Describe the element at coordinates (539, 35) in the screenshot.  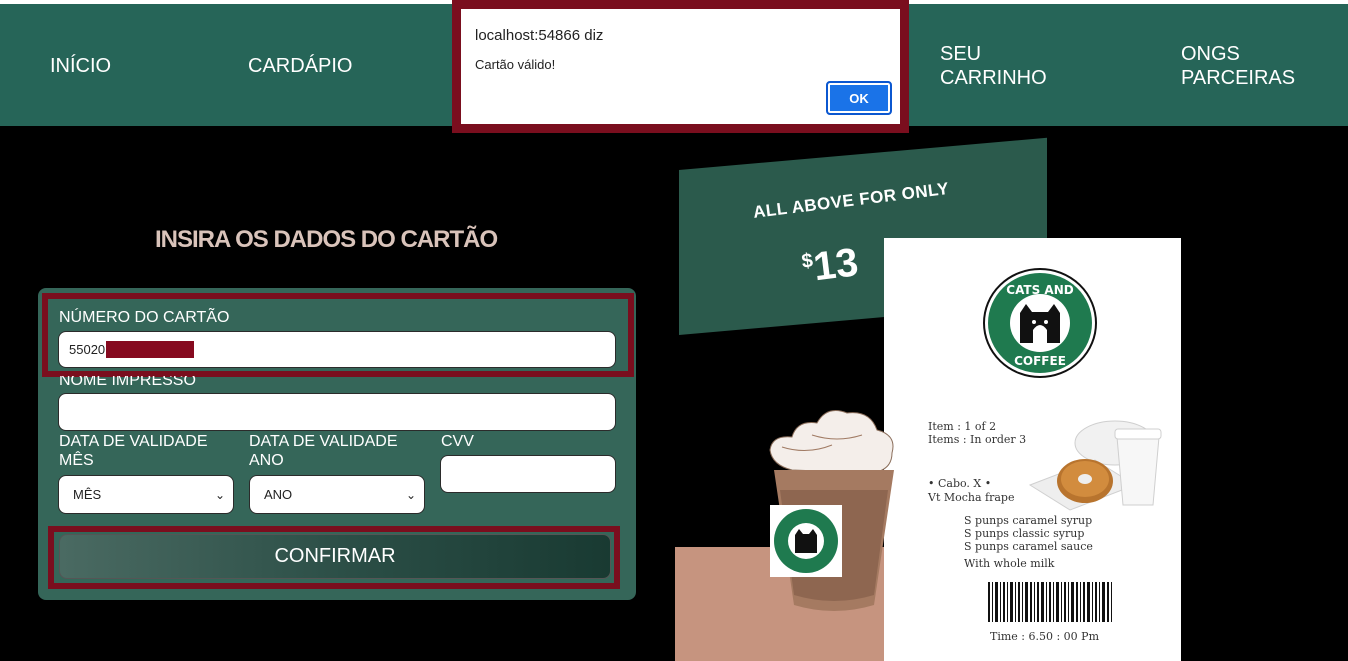
I see `alert-dialog-title: localhost:54866 diz` at that location.